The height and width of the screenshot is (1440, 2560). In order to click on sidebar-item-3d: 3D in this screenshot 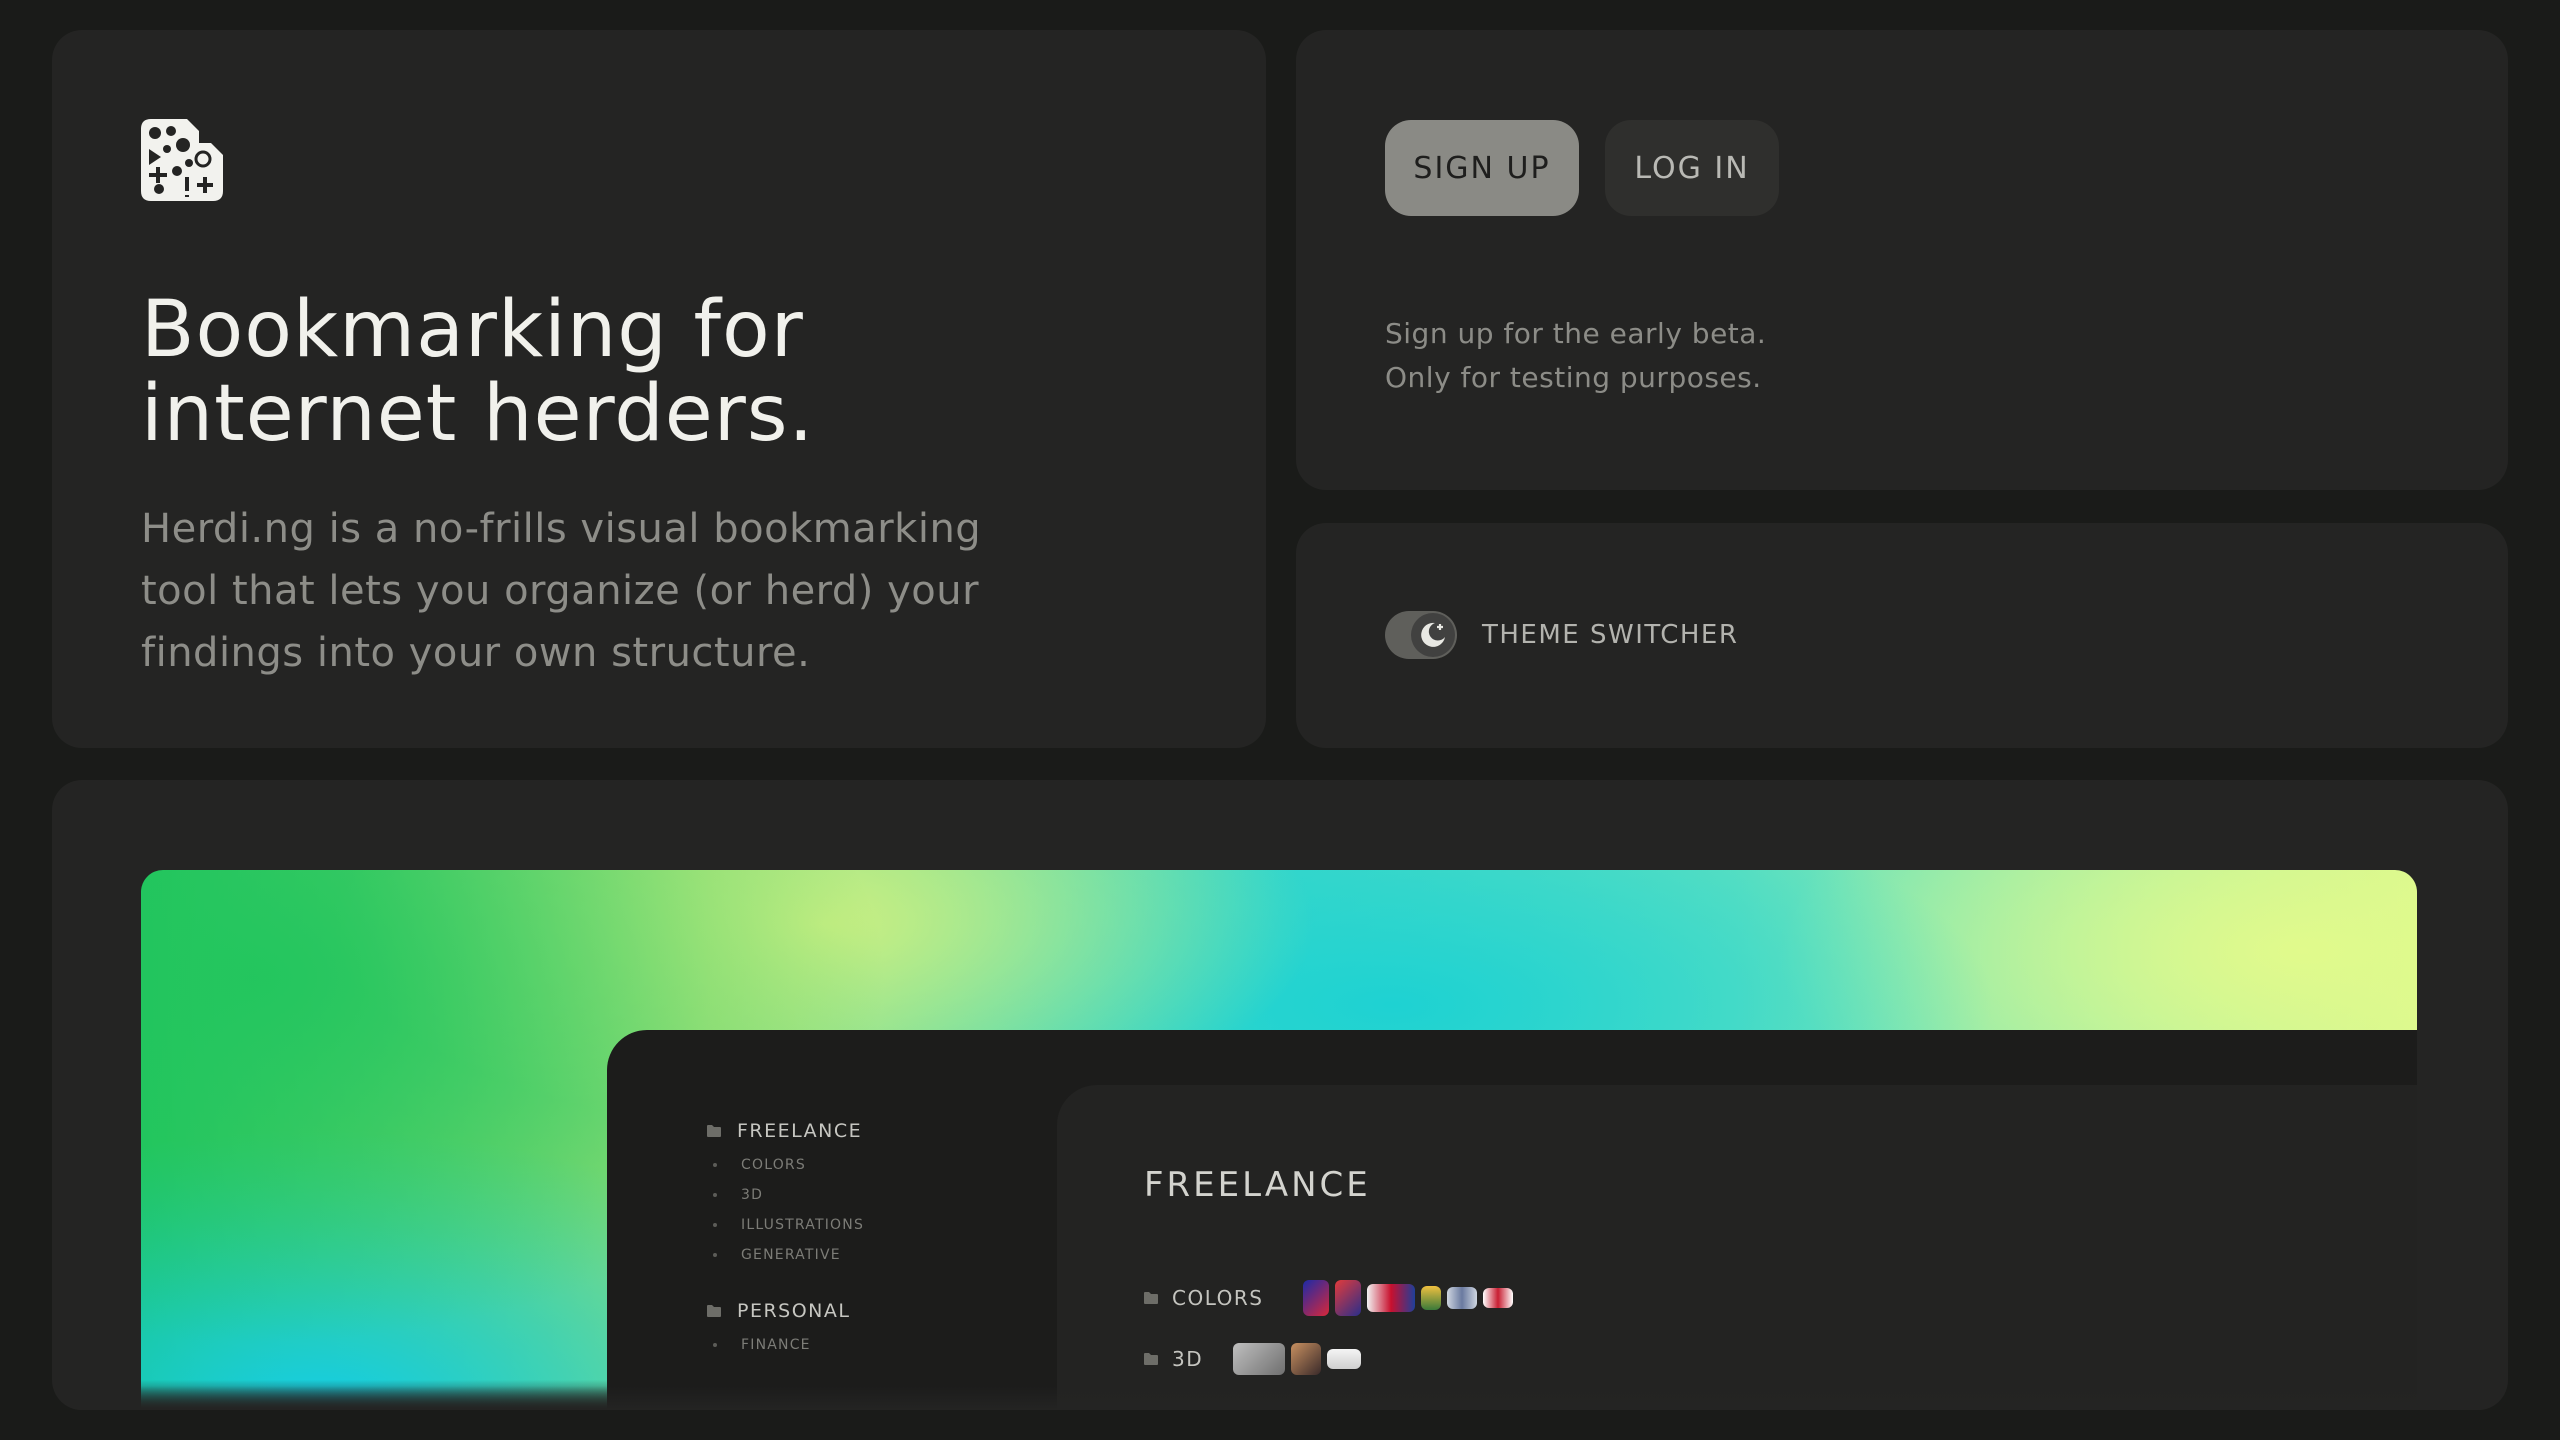, I will do `click(867, 1195)`.